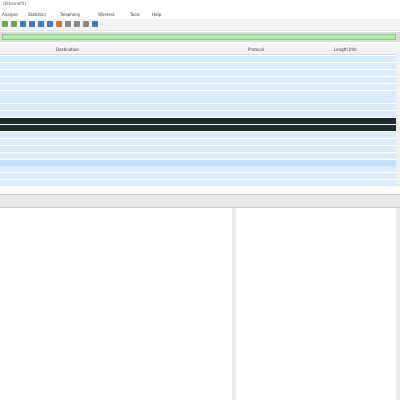  What do you see at coordinates (200, 25) in the screenshot?
I see `main-toolbar` at bounding box center [200, 25].